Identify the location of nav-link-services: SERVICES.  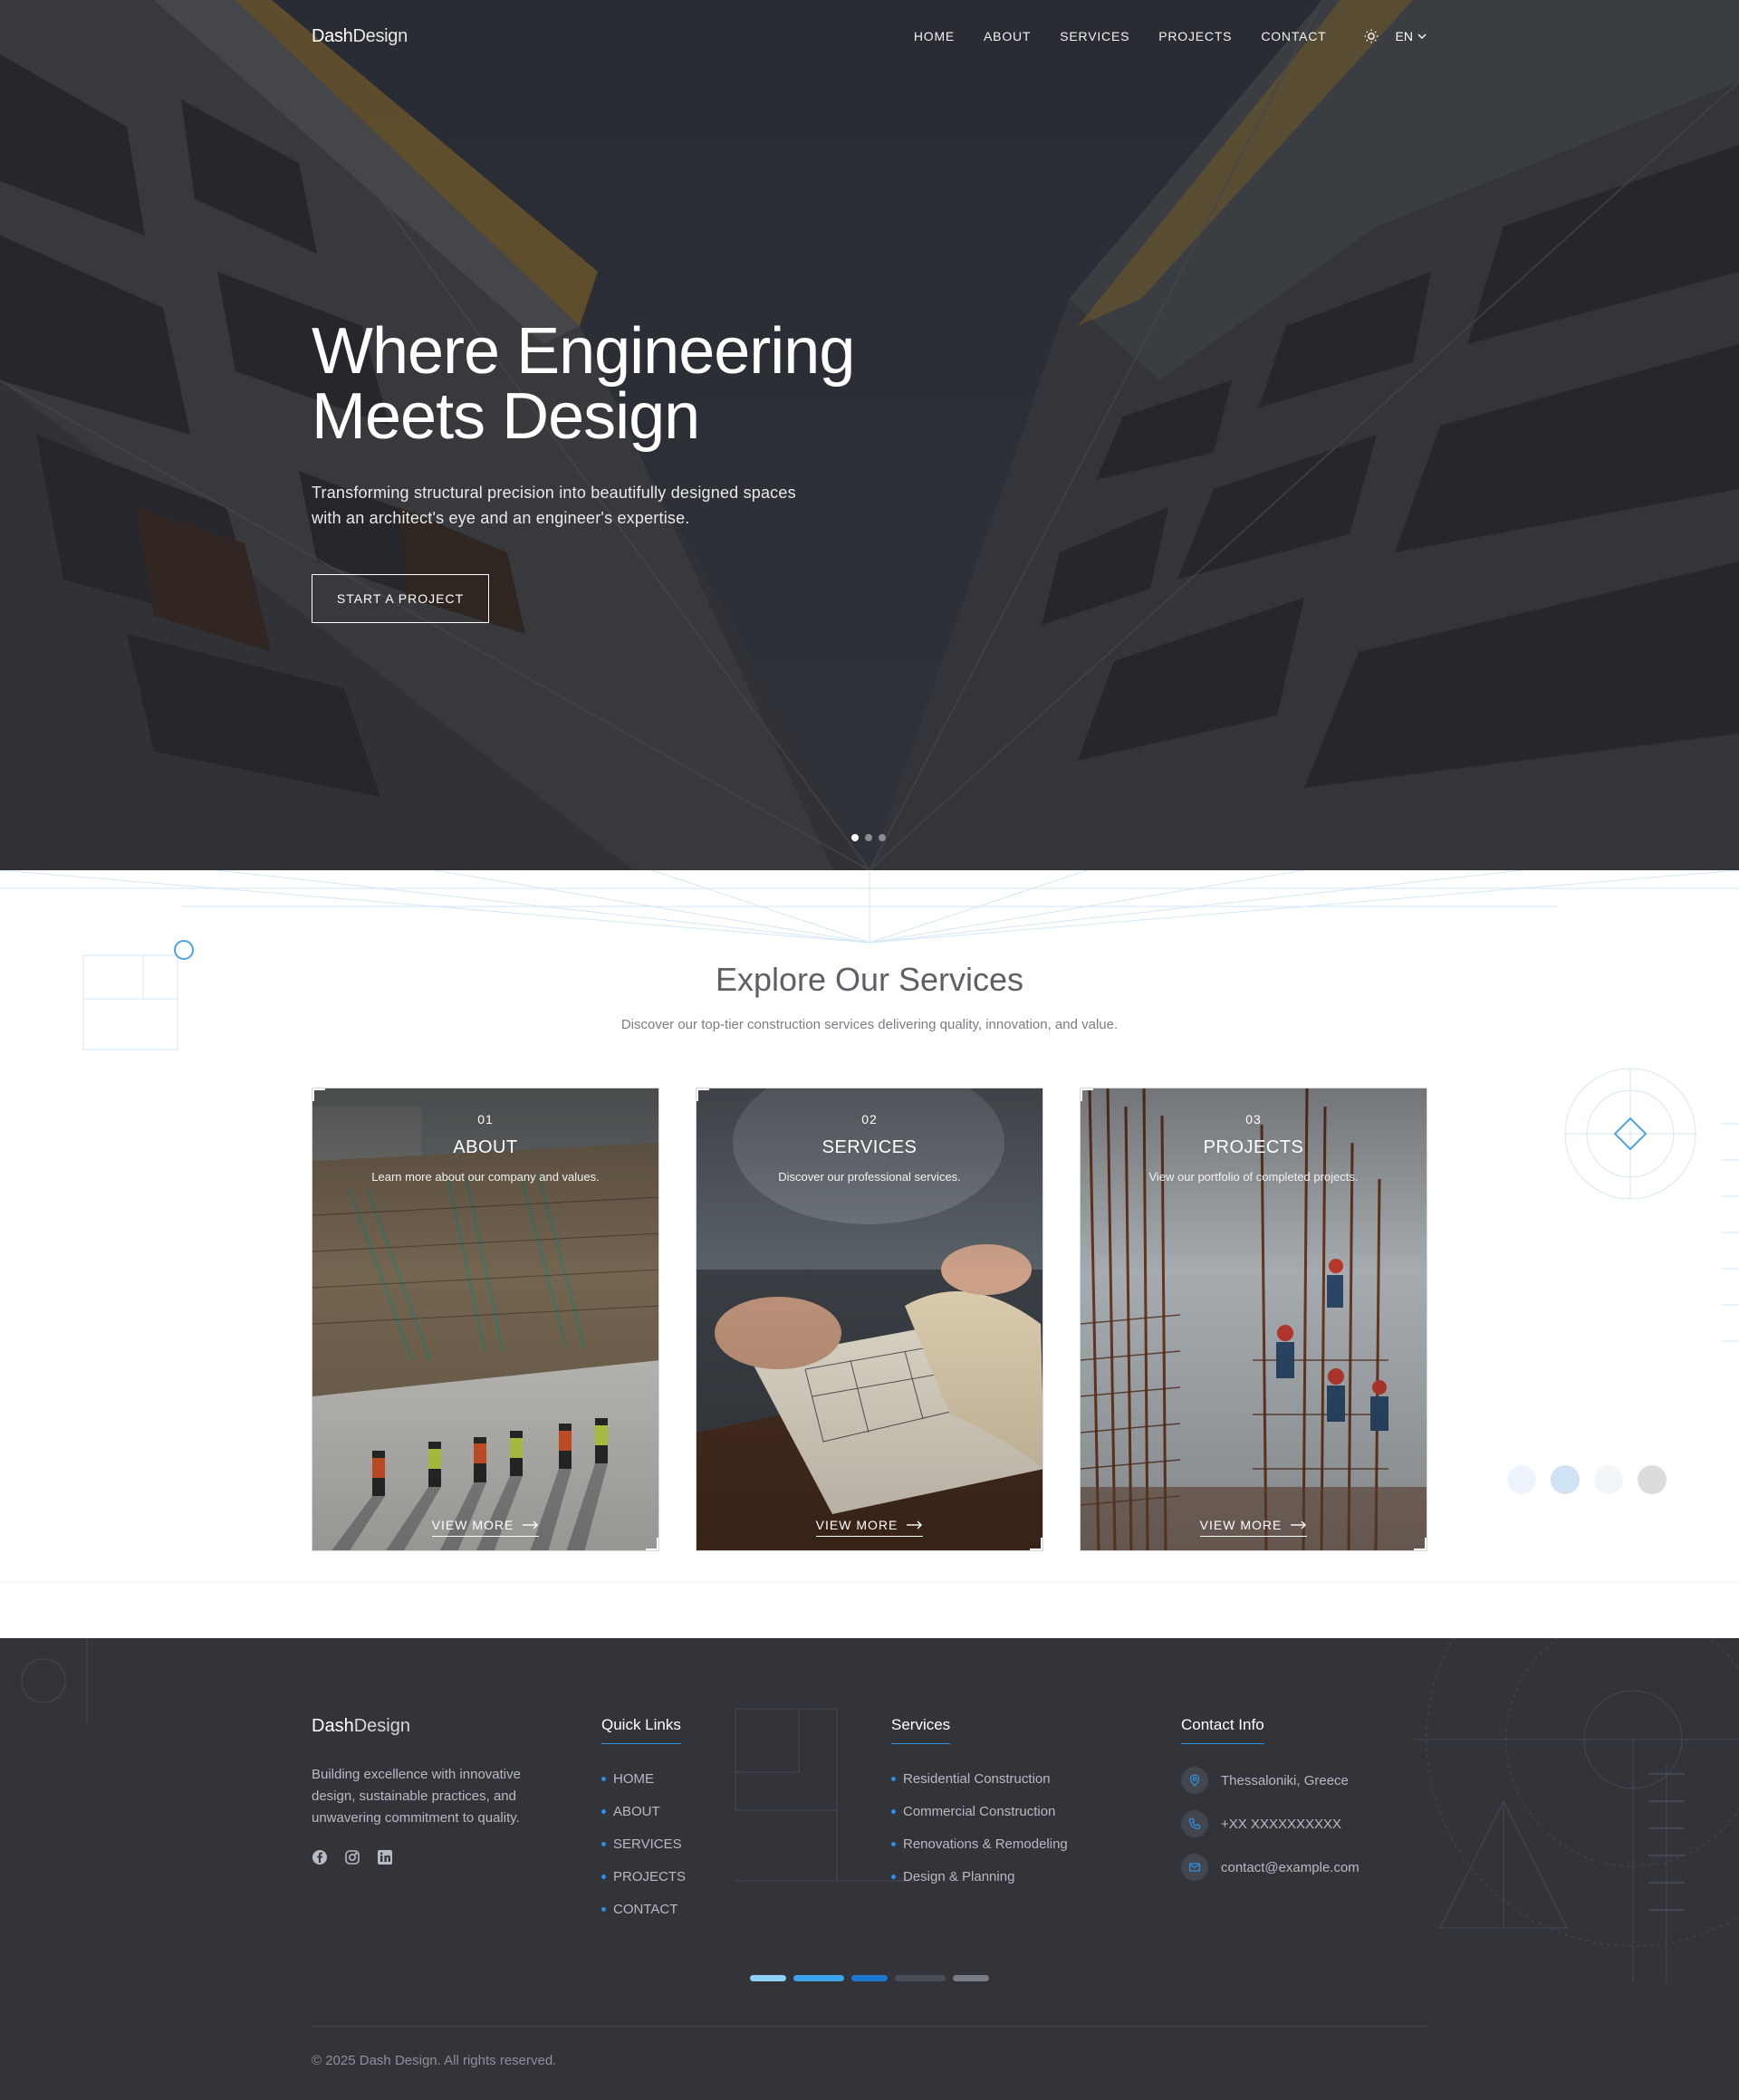
(1094, 36).